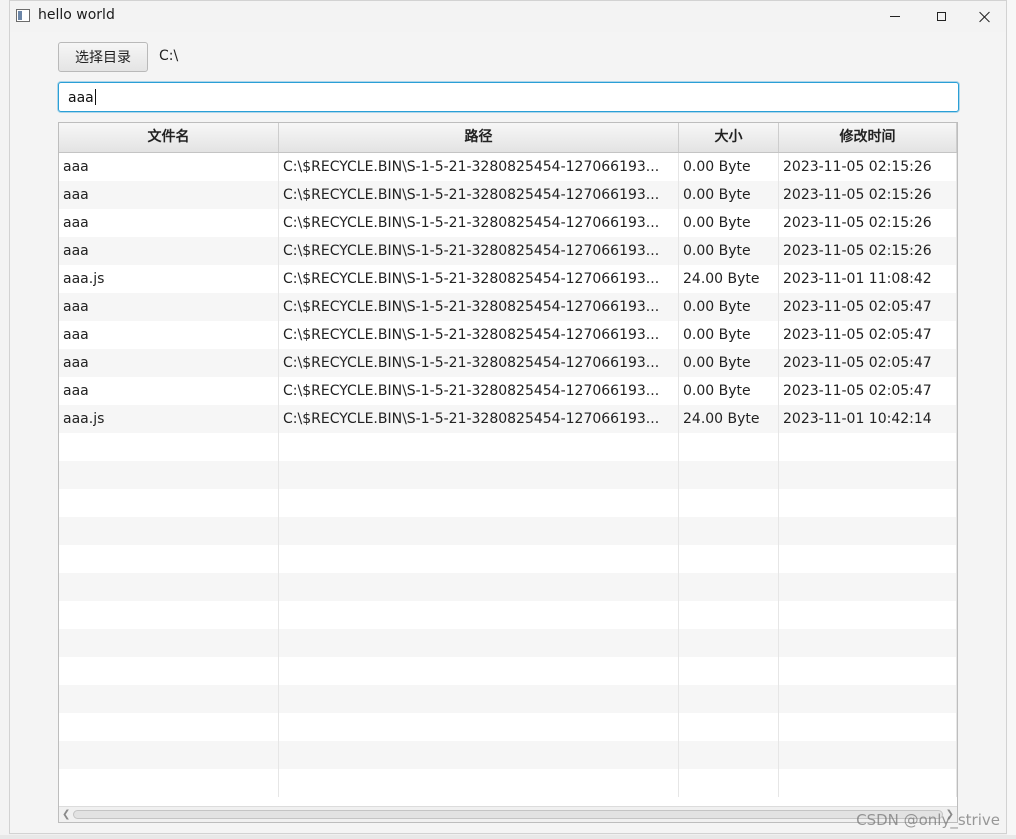 The image size is (1016, 839). What do you see at coordinates (1011, 419) in the screenshot?
I see `background-right-strip` at bounding box center [1011, 419].